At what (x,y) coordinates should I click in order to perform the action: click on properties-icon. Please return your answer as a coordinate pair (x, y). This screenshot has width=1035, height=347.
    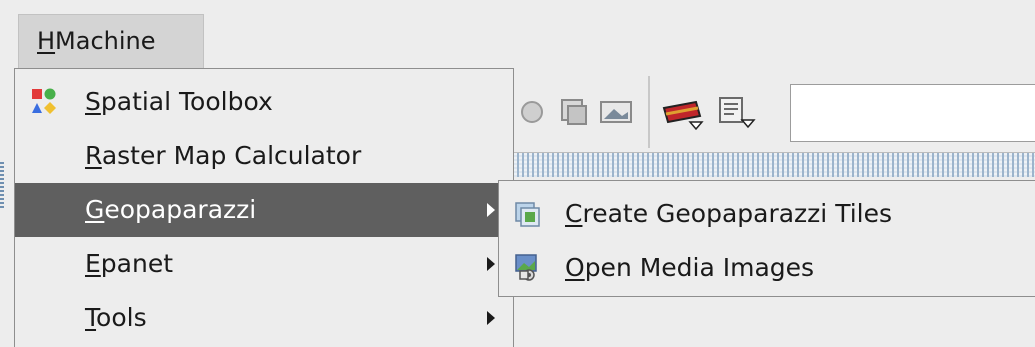
    Looking at the image, I should click on (736, 112).